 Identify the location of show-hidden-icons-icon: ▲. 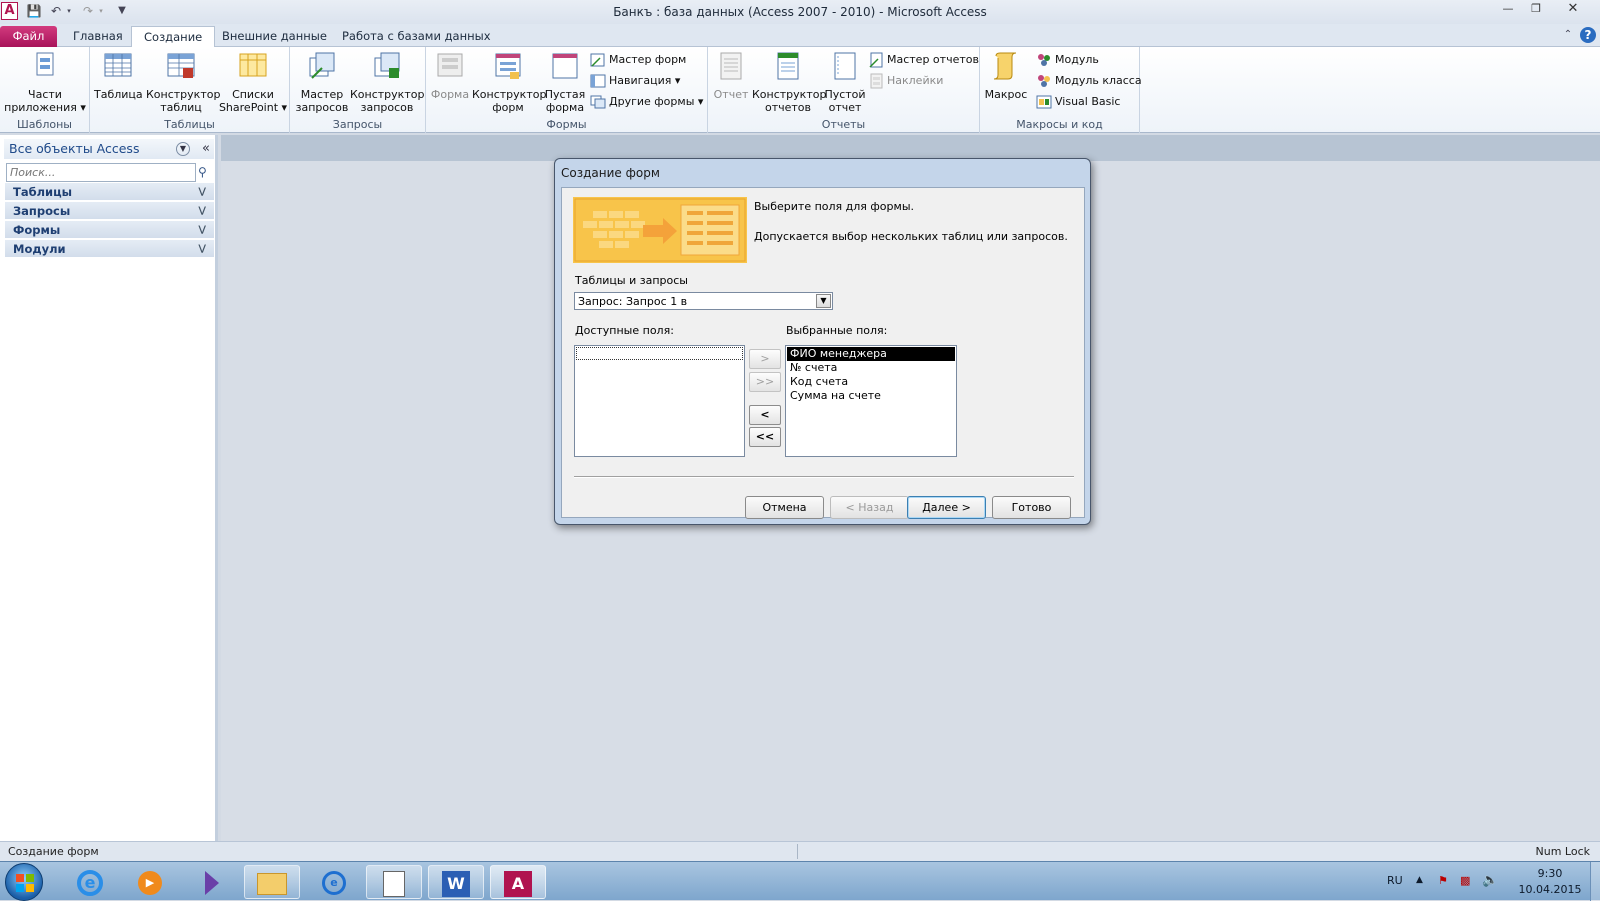
(1419, 880).